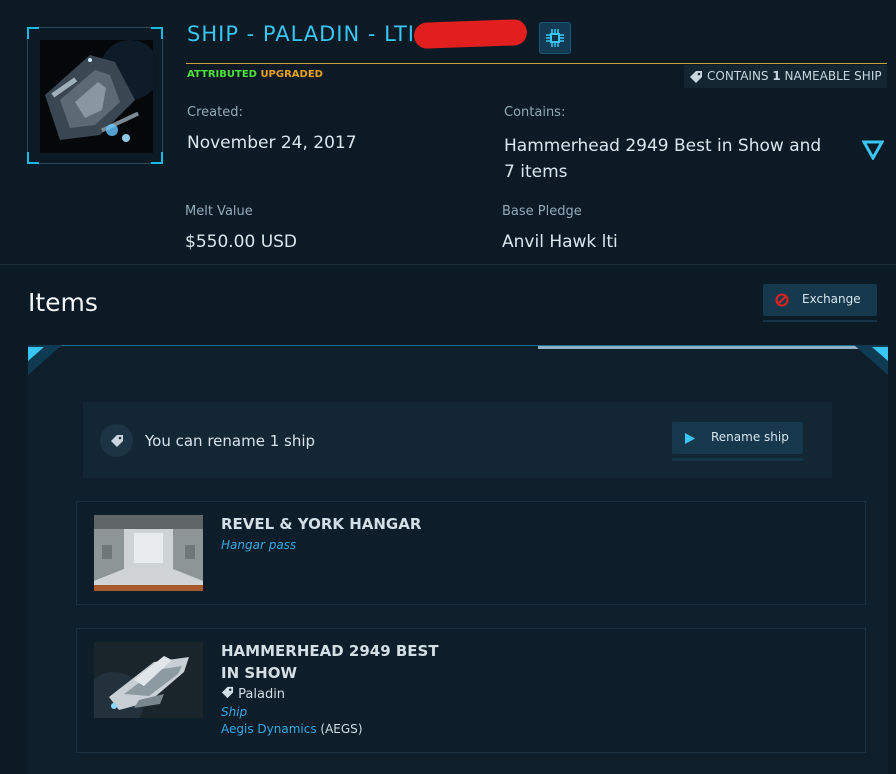  Describe the element at coordinates (148, 553) in the screenshot. I see `hangar-image` at that location.